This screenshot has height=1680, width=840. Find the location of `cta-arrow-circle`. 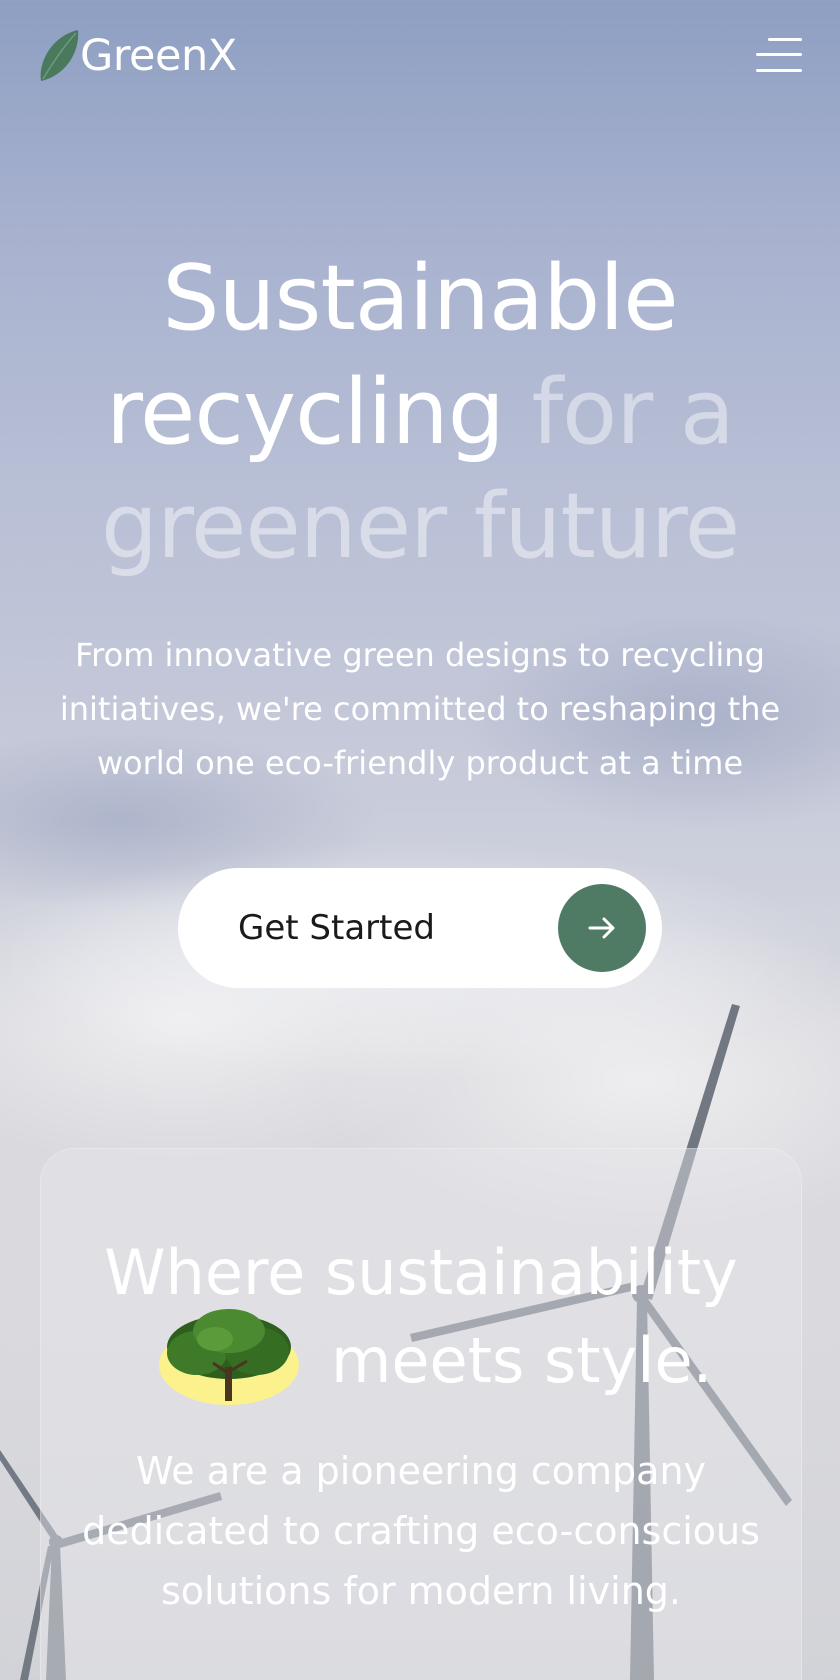

cta-arrow-circle is located at coordinates (602, 928).